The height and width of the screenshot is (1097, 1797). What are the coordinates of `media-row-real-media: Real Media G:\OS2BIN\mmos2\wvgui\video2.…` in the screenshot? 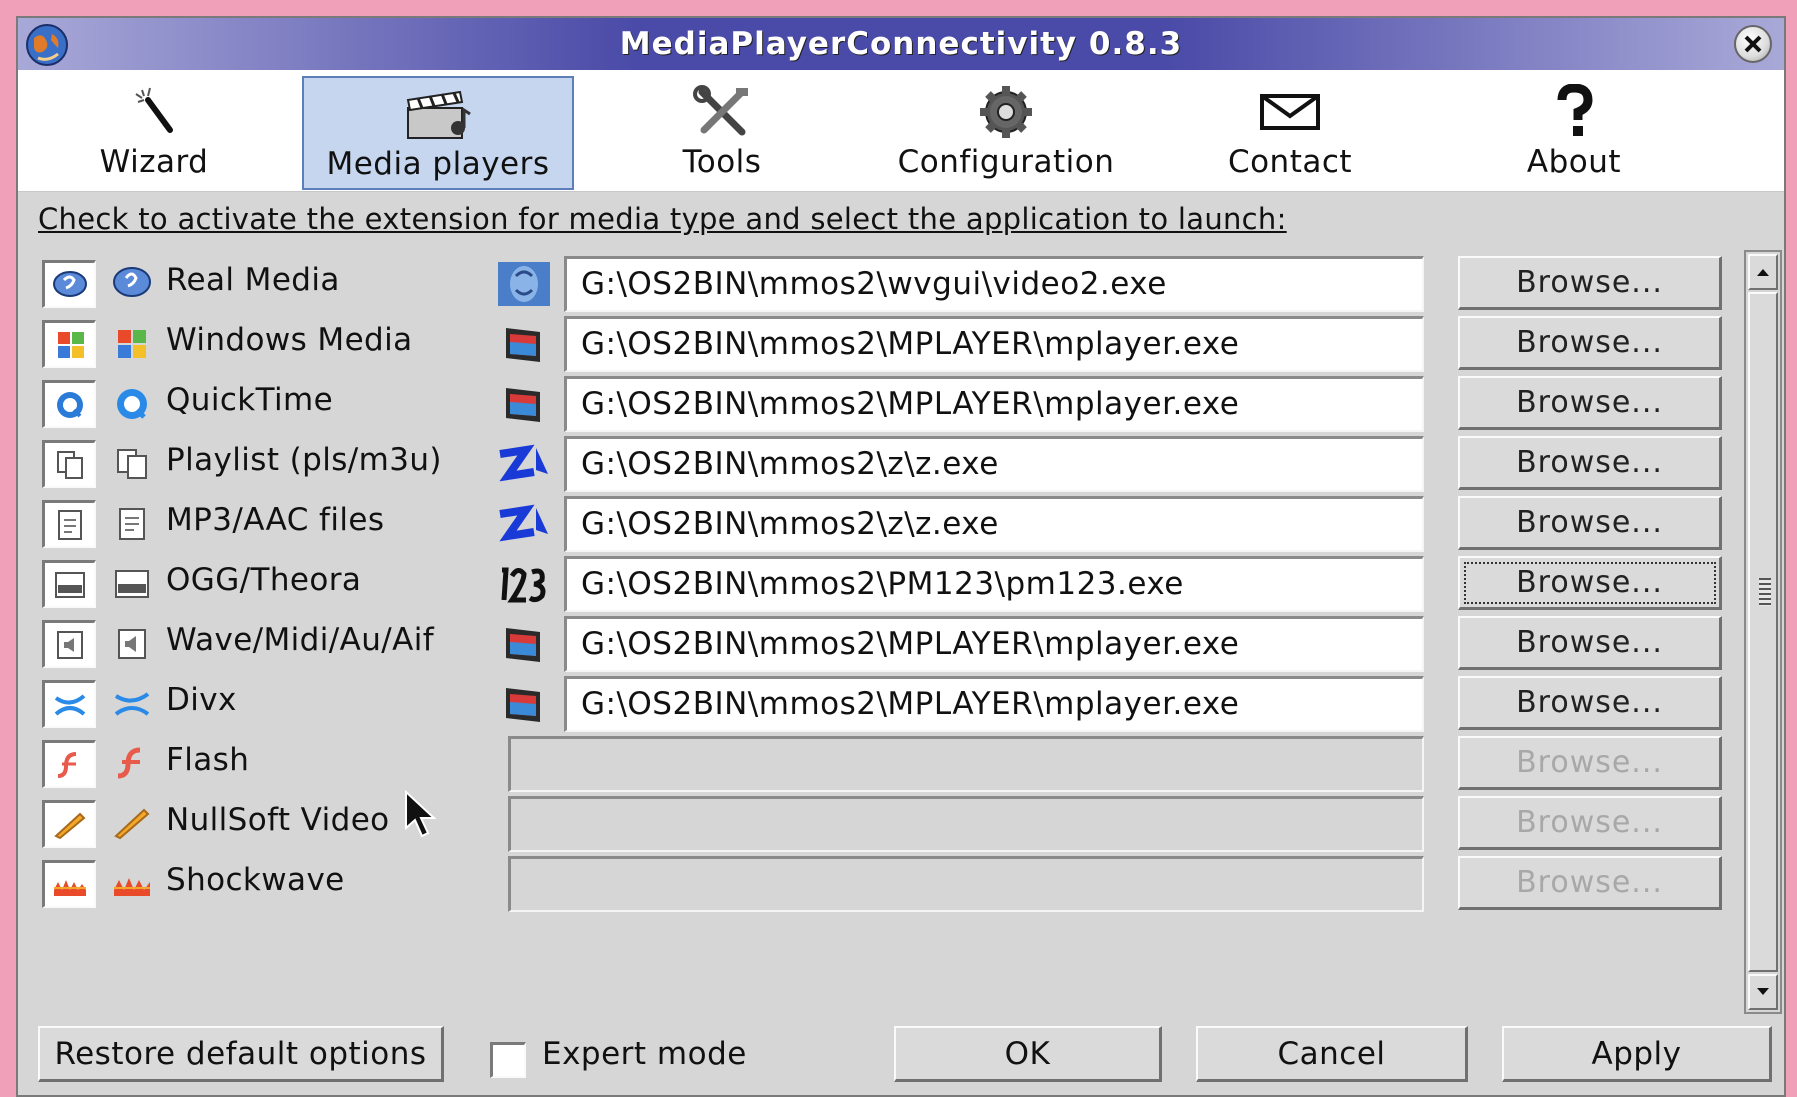 It's located at (878, 284).